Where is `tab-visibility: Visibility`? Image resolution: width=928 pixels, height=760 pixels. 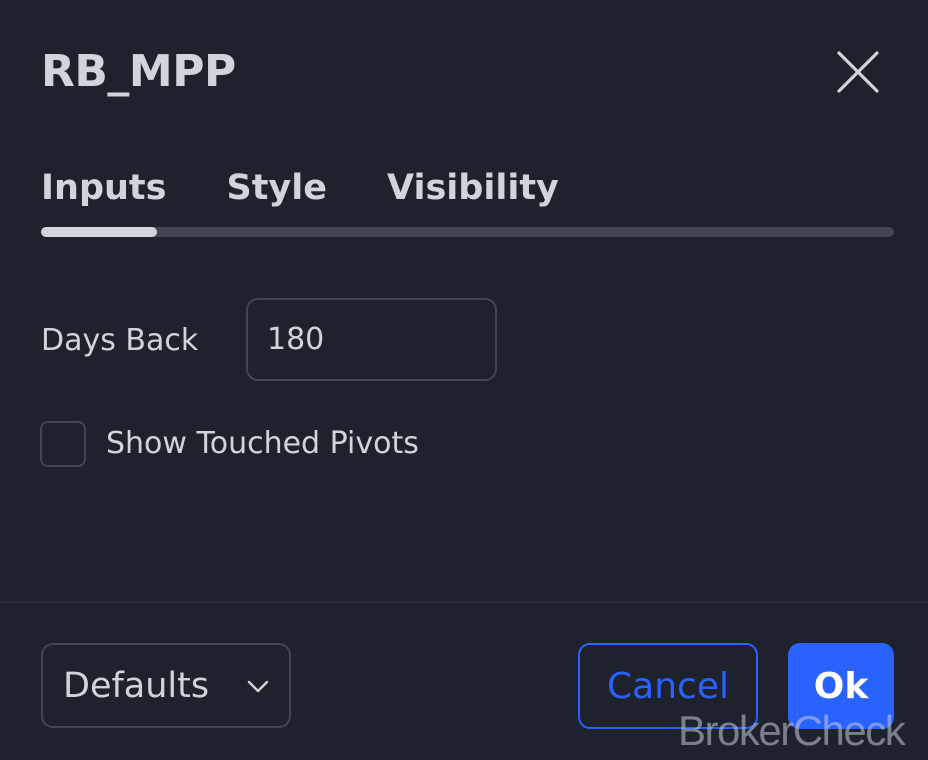 tab-visibility: Visibility is located at coordinates (473, 188).